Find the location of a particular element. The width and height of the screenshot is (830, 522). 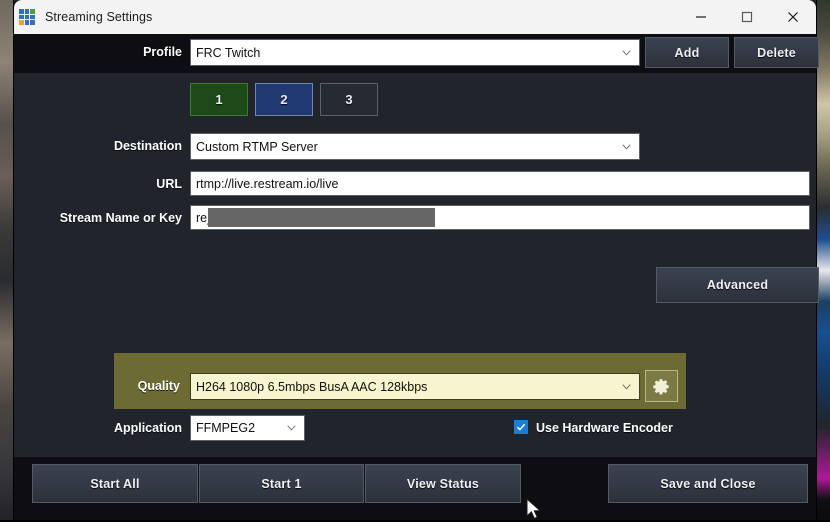

start-all-button: Start All is located at coordinates (115, 483).